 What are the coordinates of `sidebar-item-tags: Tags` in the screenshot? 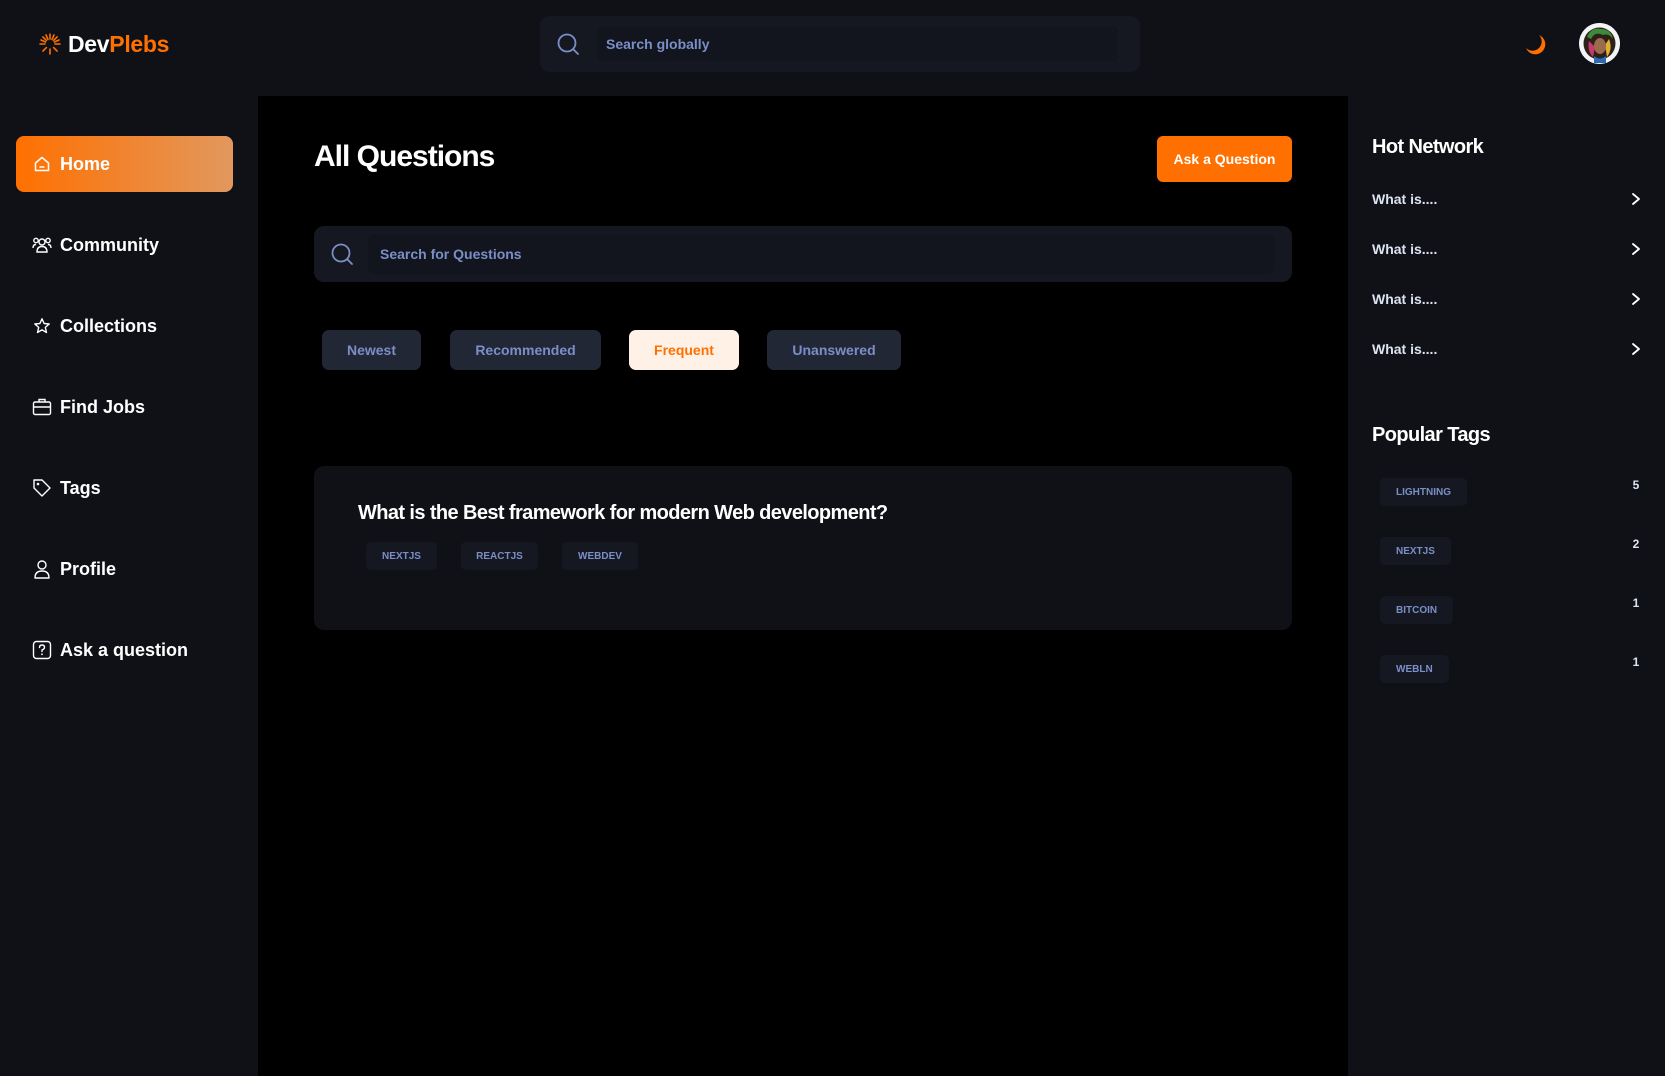 It's located at (124, 488).